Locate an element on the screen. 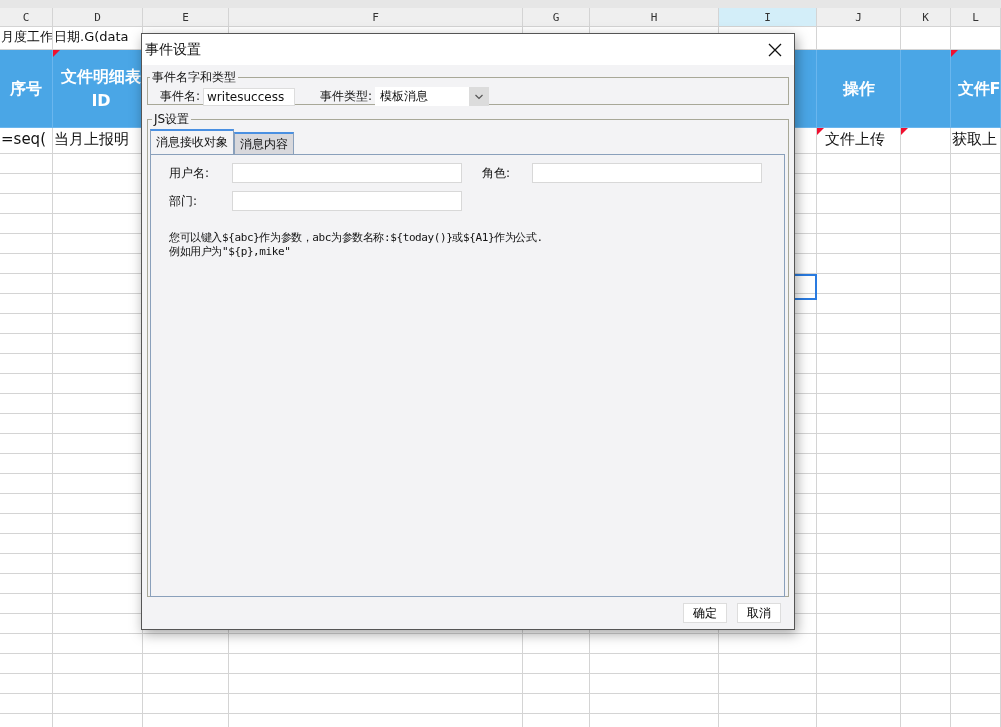  column-header: G is located at coordinates (556, 17).